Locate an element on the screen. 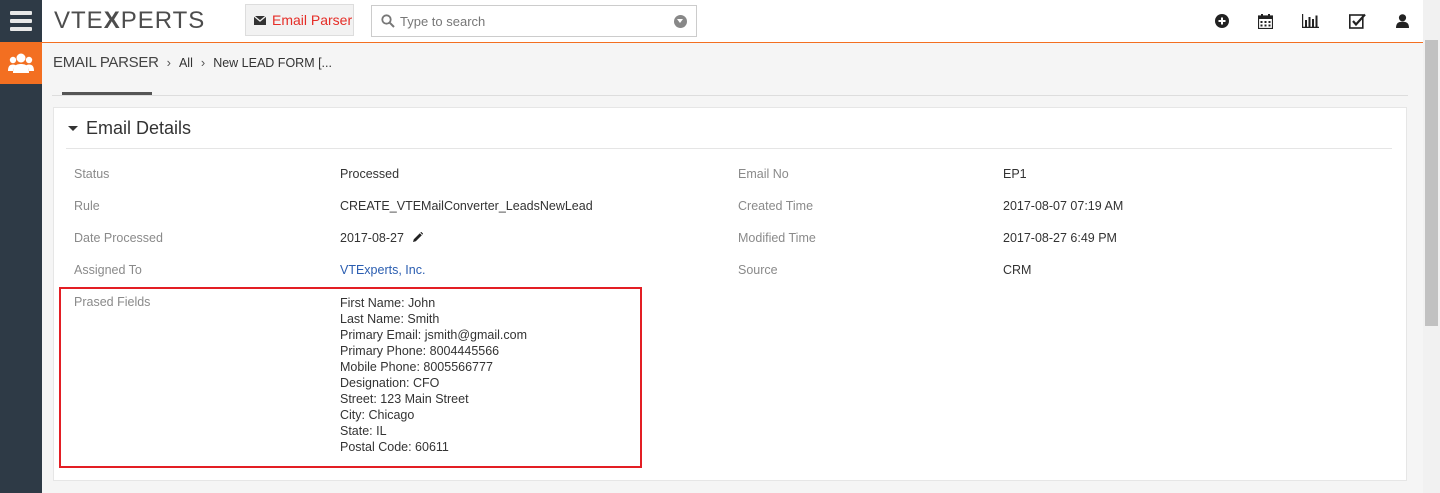  module-tab-label: Email Parser is located at coordinates (312, 20).